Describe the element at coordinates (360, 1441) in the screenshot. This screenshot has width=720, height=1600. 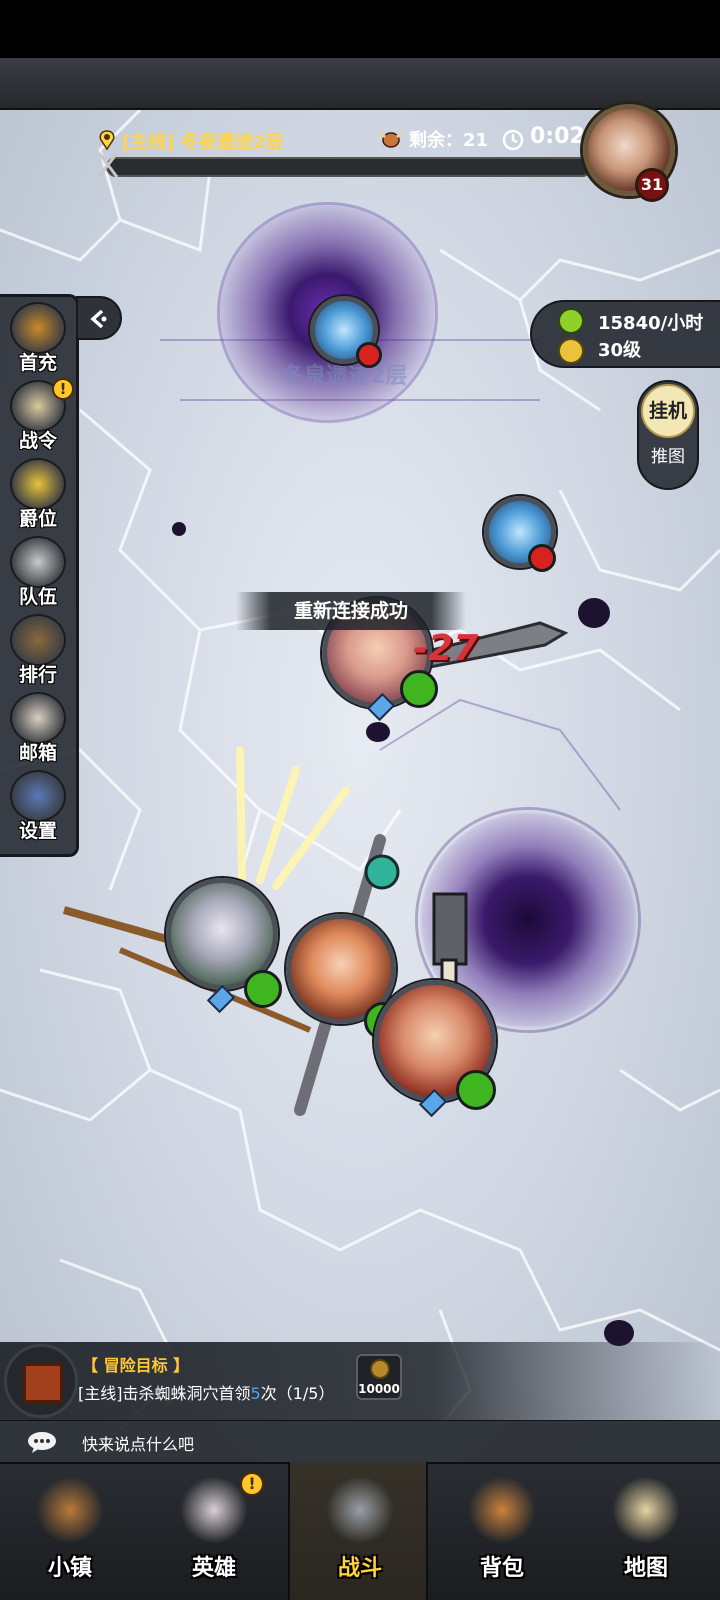
I see `chat-bar: 快来说点什么吧` at that location.